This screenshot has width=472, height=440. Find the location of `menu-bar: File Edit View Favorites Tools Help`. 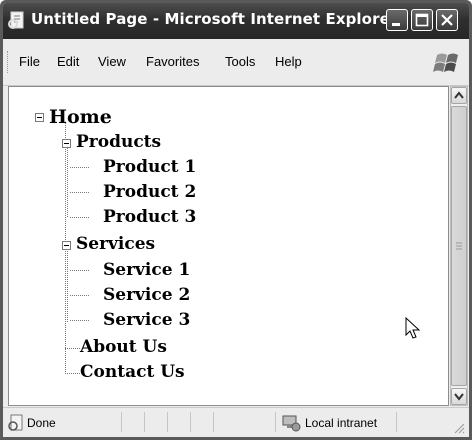

menu-bar: File Edit View Favorites Tools Help is located at coordinates (236, 62).